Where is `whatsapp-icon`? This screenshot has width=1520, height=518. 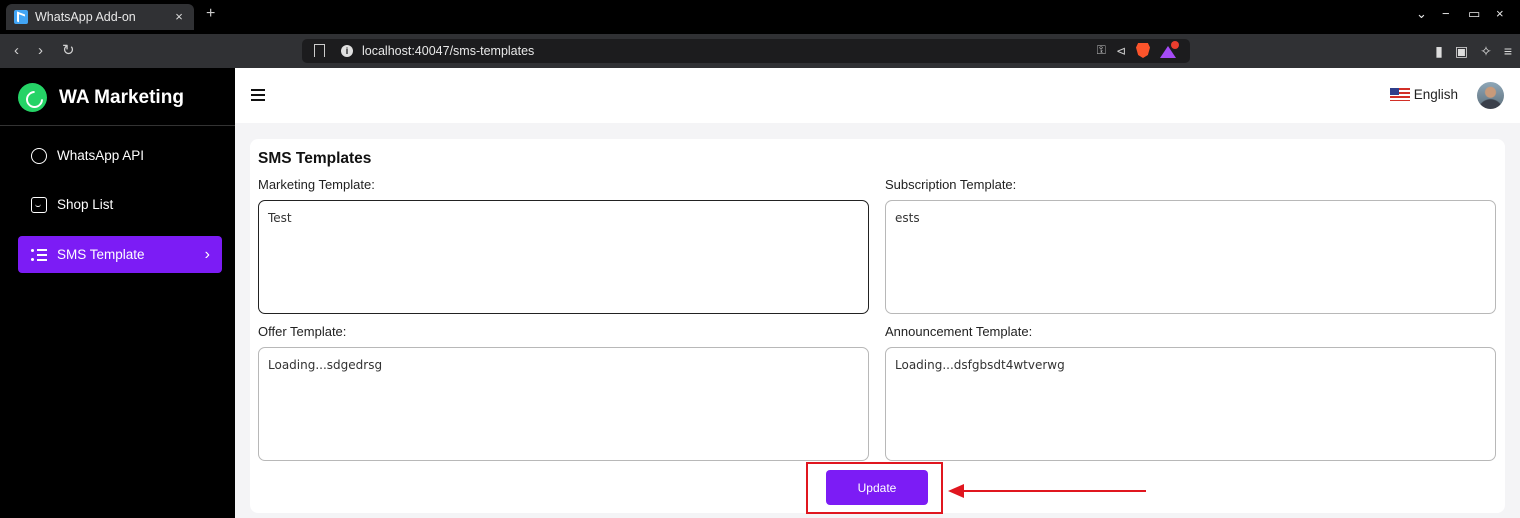
whatsapp-icon is located at coordinates (39, 155).